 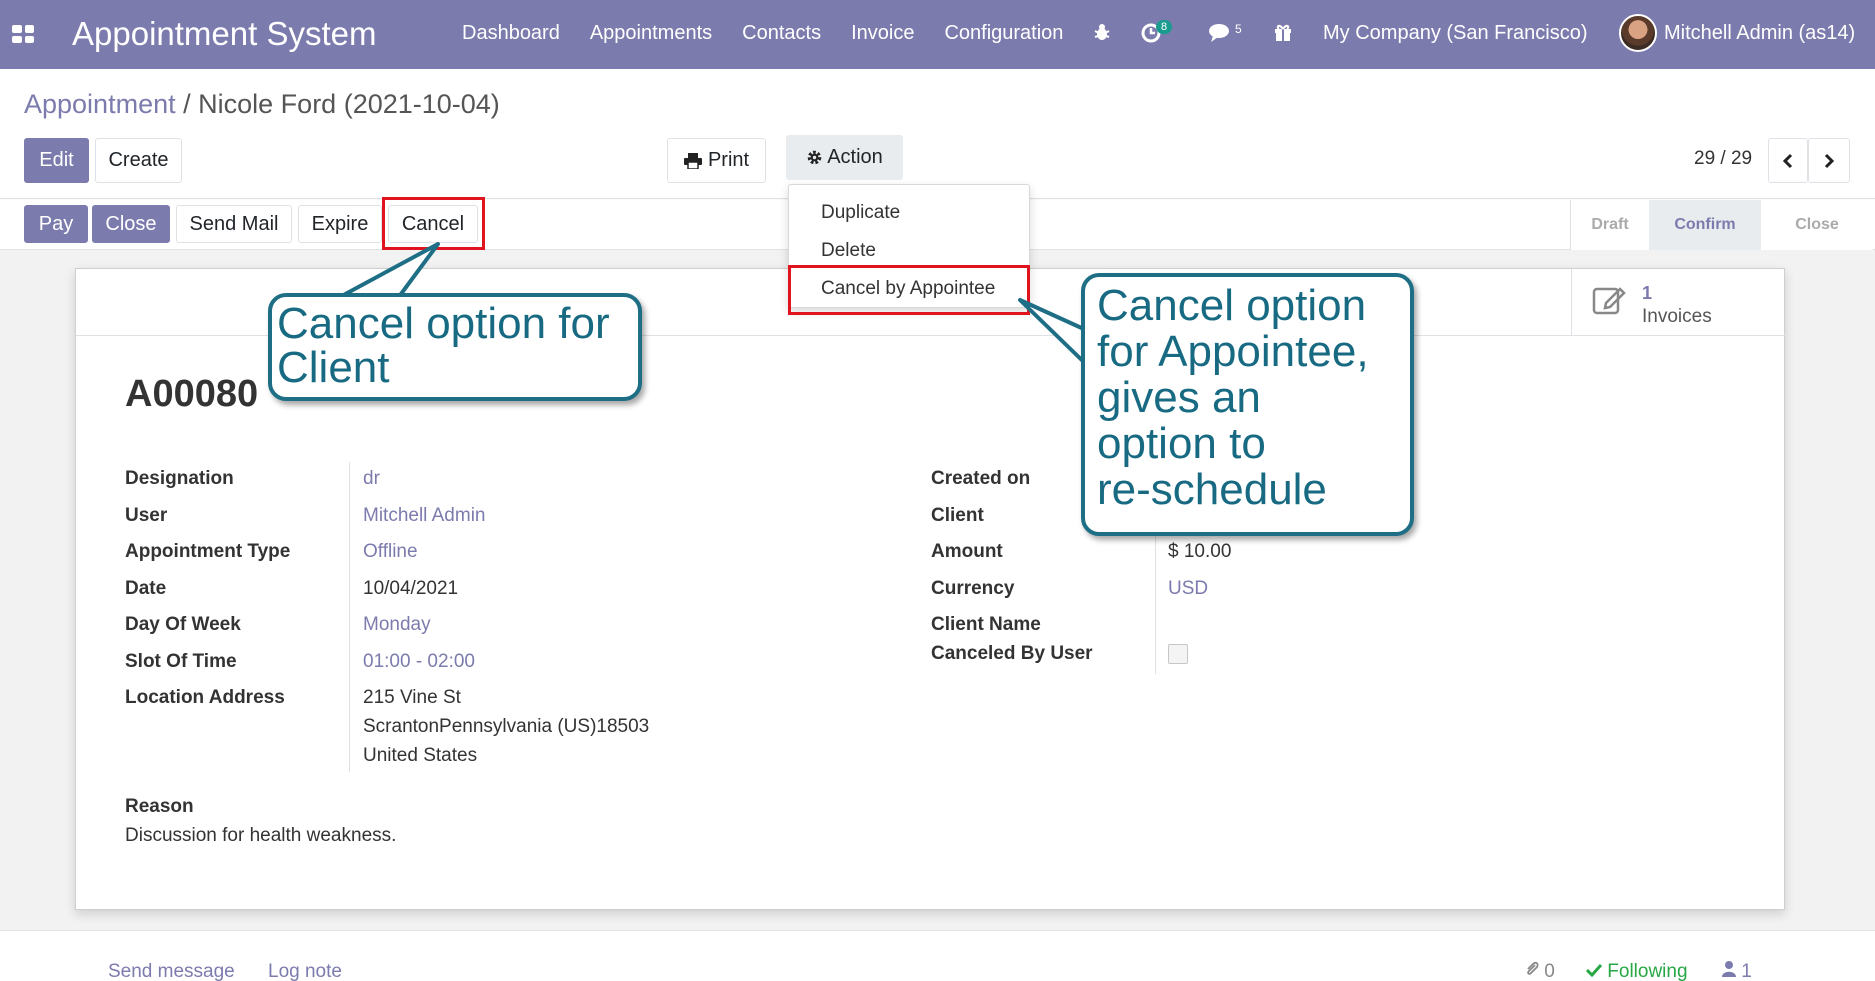 I want to click on appointee-callout-line-3: gives an, so click(x=1179, y=397).